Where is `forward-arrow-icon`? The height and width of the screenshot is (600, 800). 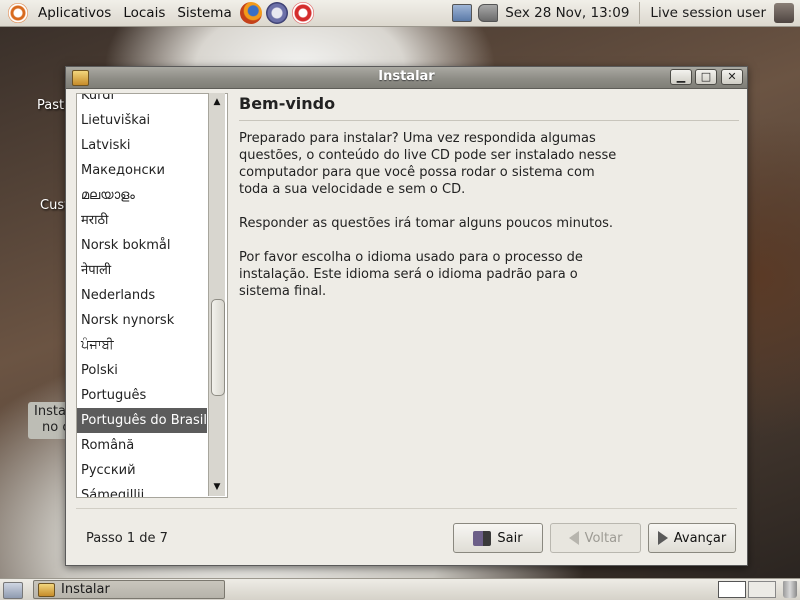
forward-arrow-icon is located at coordinates (662, 538).